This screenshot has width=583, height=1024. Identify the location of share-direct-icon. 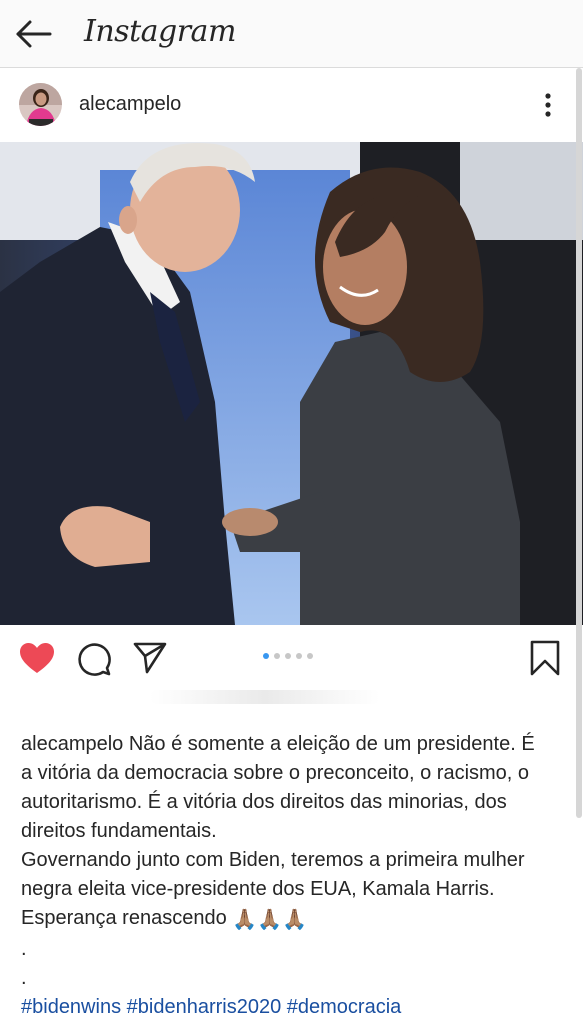
(150, 658).